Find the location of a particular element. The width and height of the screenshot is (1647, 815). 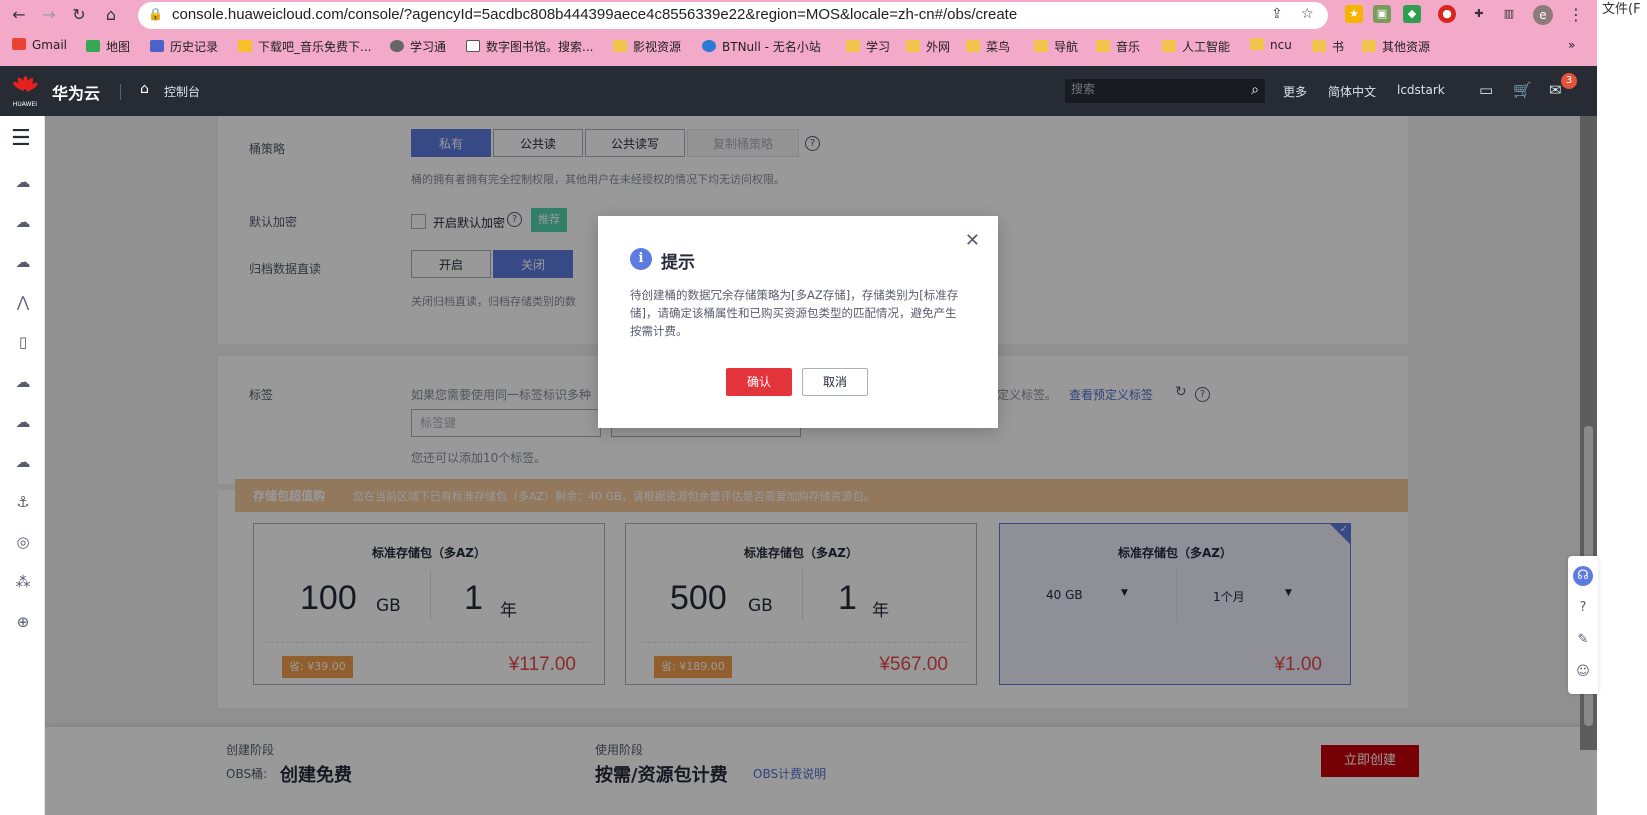

bookmark-folder: 音乐 is located at coordinates (1118, 46).